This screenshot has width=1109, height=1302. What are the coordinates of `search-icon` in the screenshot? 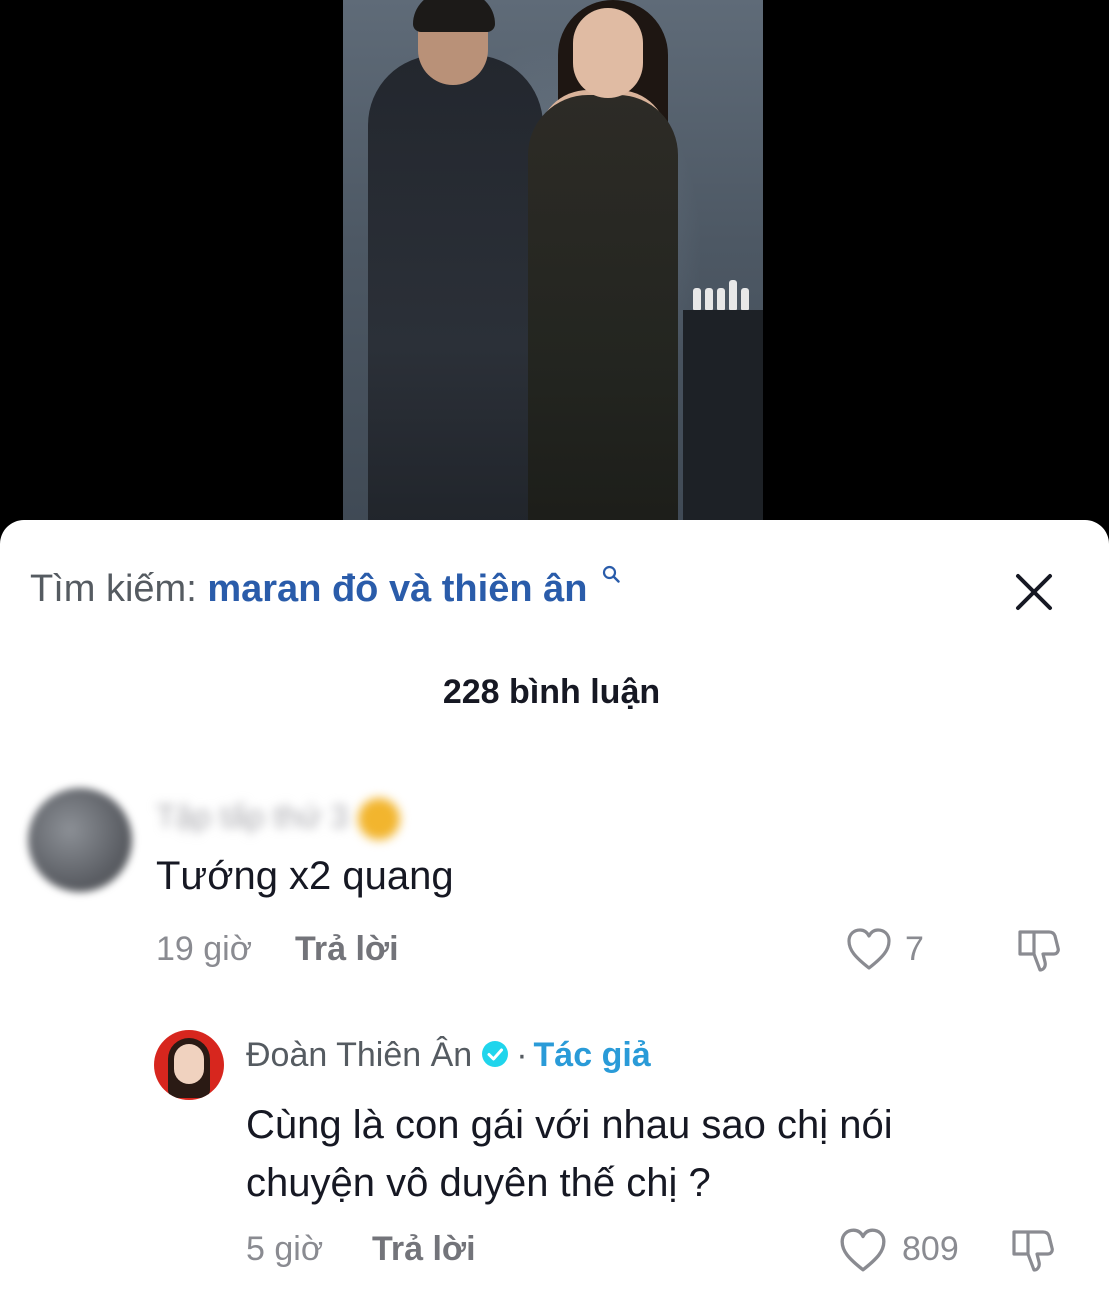 It's located at (611, 566).